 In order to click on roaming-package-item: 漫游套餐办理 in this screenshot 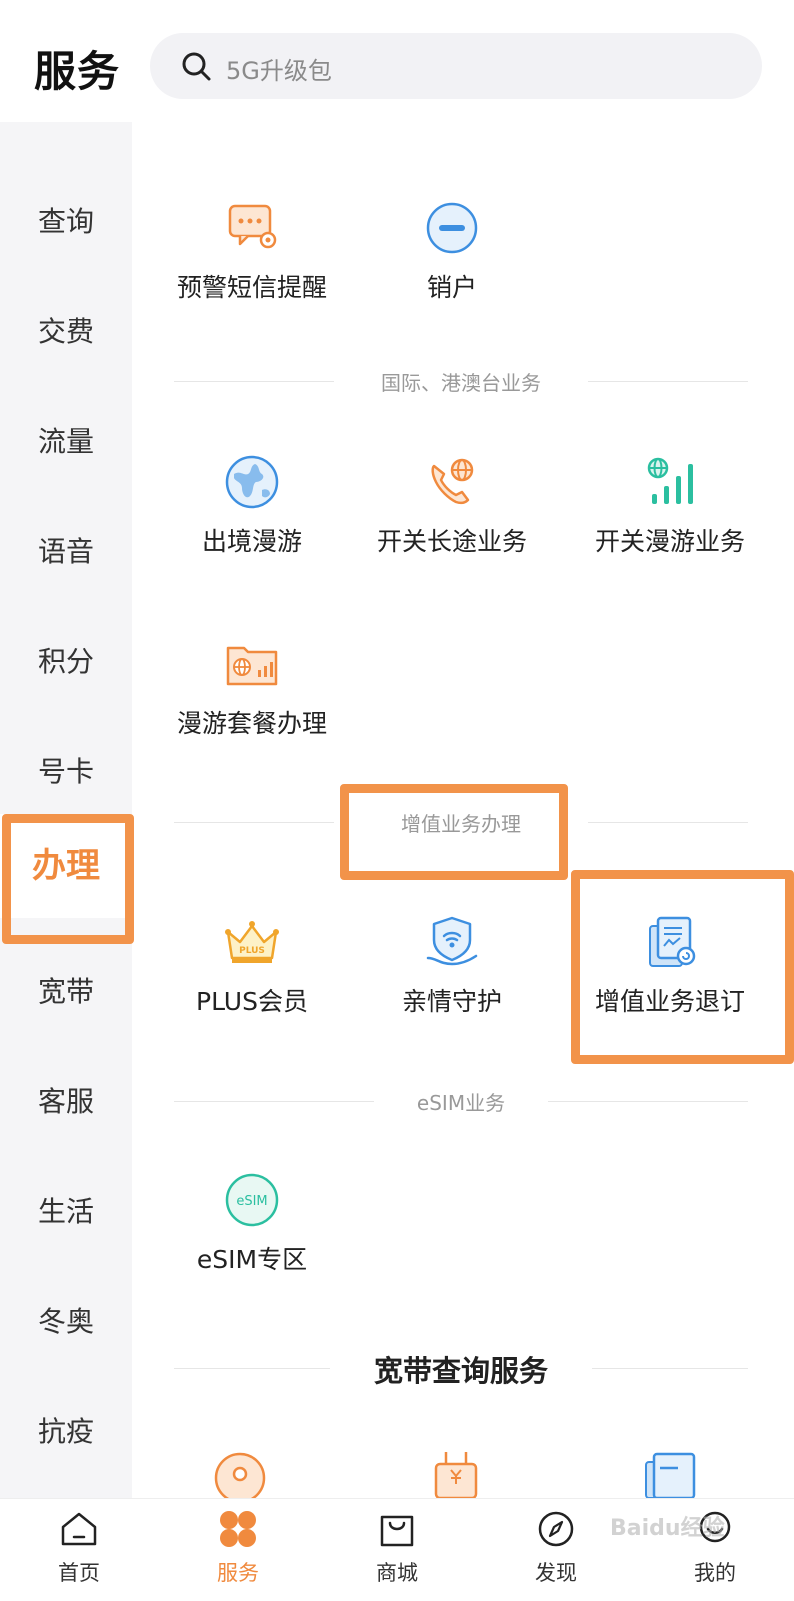, I will do `click(252, 687)`.